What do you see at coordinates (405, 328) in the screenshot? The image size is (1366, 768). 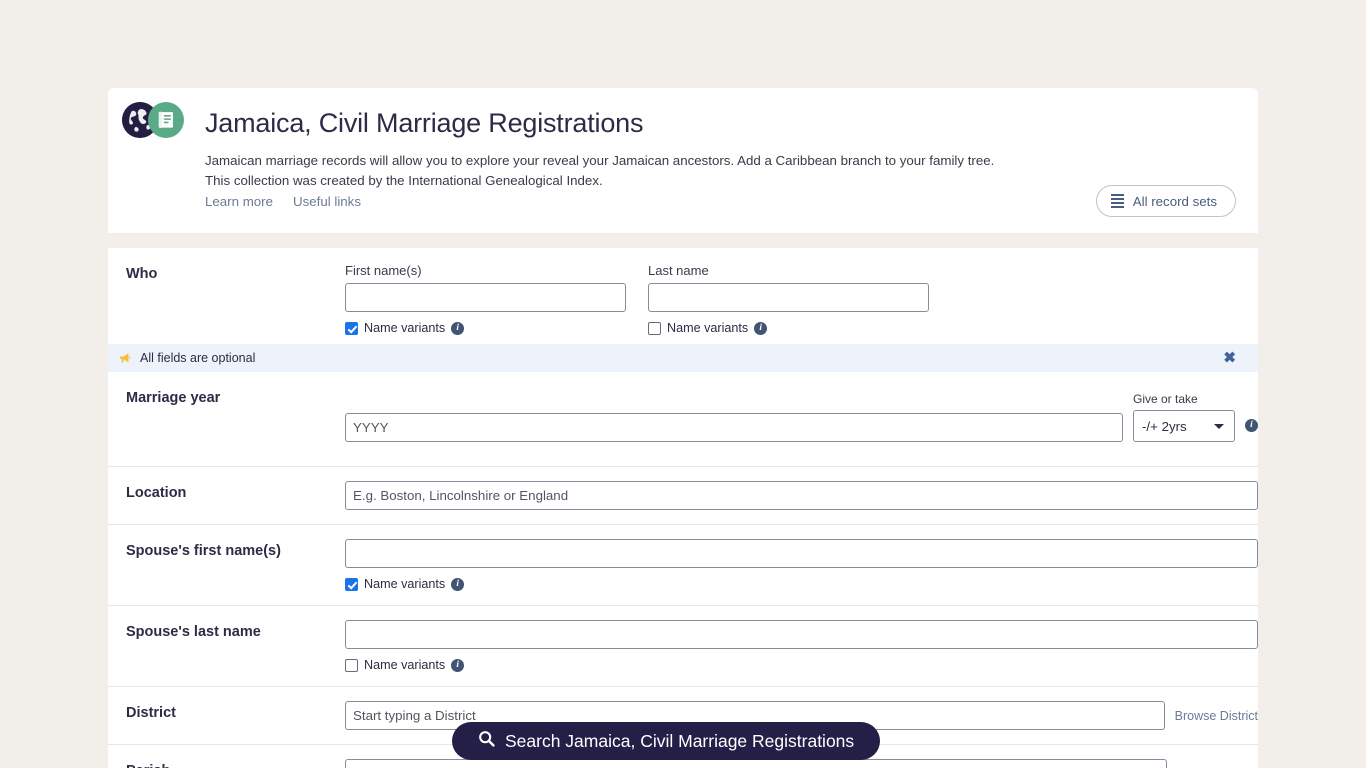 I see `first-name-variants-label: Name variants` at bounding box center [405, 328].